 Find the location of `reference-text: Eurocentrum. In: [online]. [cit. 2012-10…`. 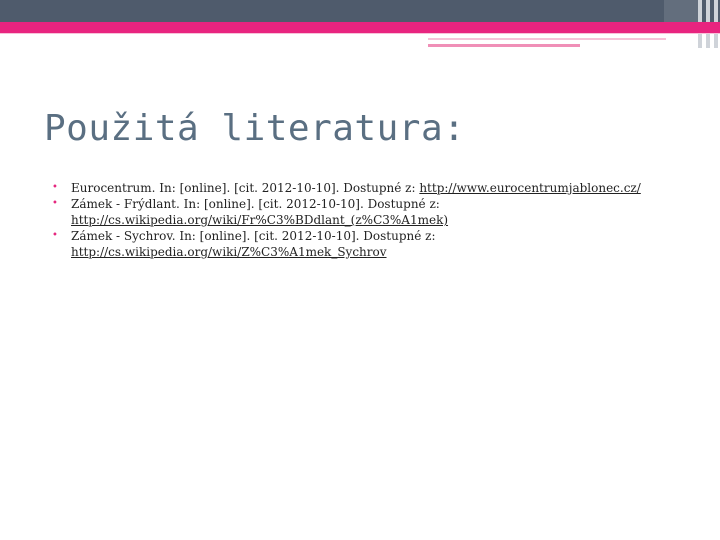

reference-text: Eurocentrum. In: [online]. [cit. 2012-10… is located at coordinates (245, 188).